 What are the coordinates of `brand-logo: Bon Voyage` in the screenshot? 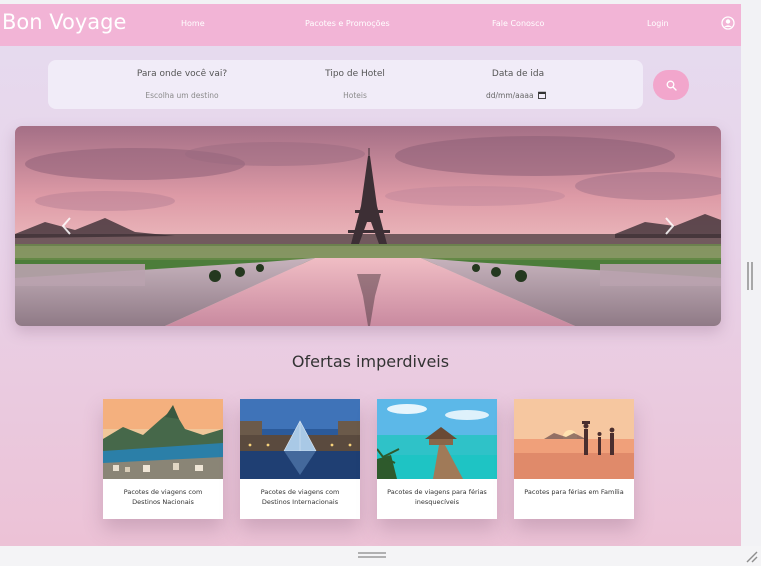 It's located at (64, 22).